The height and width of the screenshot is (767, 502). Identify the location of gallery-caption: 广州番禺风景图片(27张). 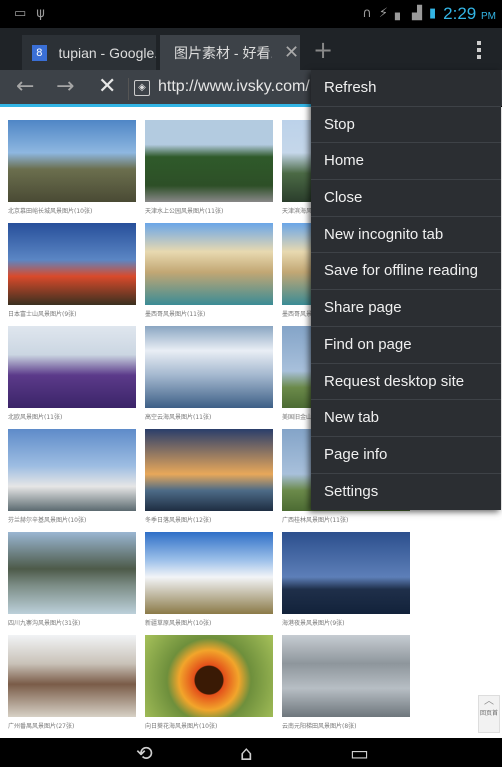
(72, 725).